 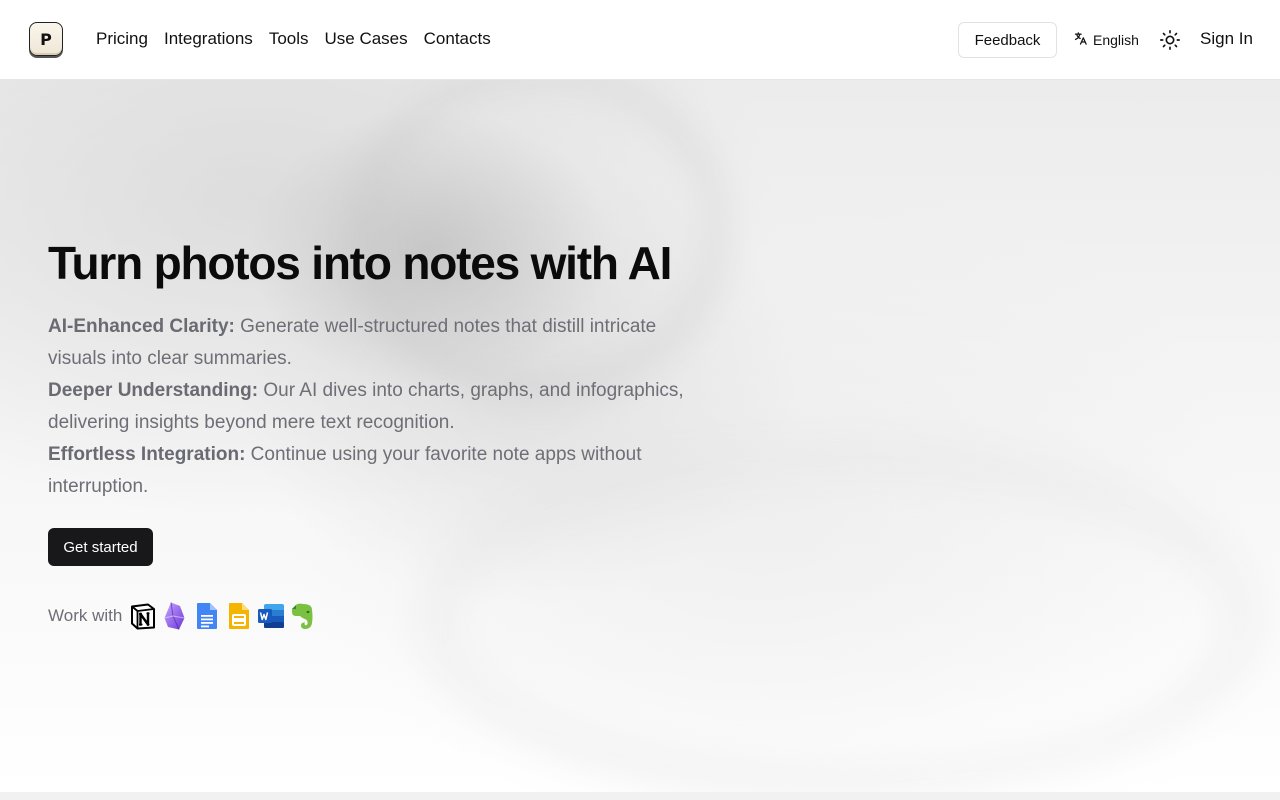 What do you see at coordinates (46, 39) in the screenshot?
I see `logo-icon: P` at bounding box center [46, 39].